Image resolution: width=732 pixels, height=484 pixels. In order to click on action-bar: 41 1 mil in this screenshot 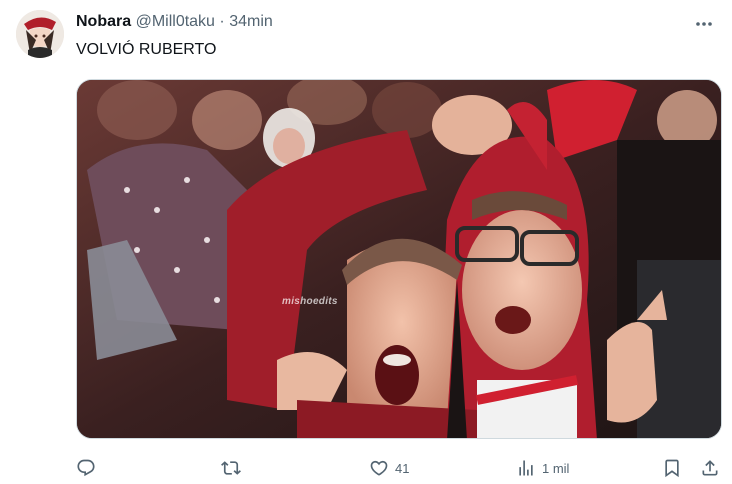, I will do `click(401, 468)`.